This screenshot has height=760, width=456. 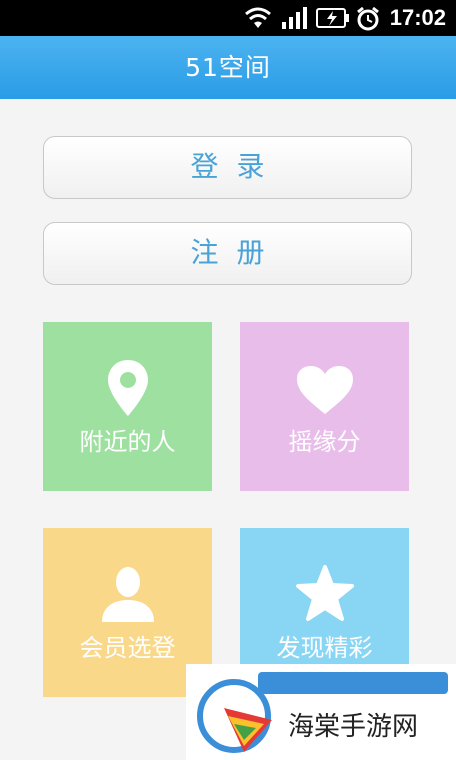 What do you see at coordinates (417, 17) in the screenshot?
I see `status-time: 17:02` at bounding box center [417, 17].